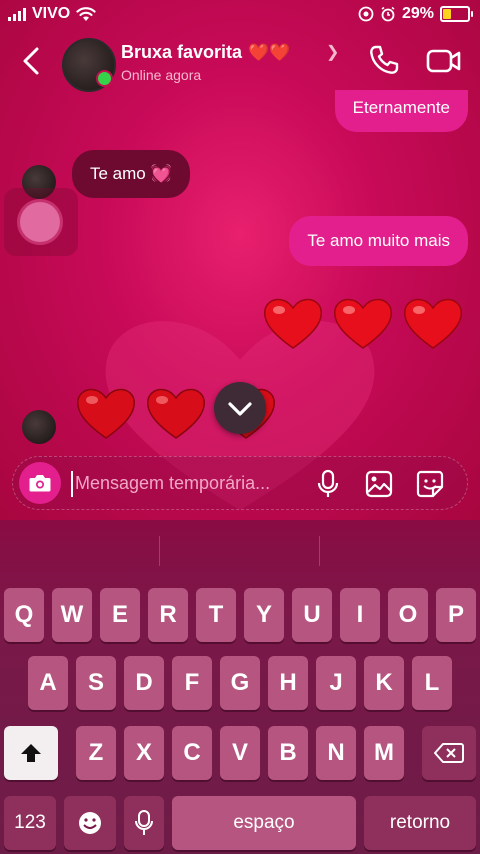  I want to click on message-text: Te amo 💓, so click(131, 173).